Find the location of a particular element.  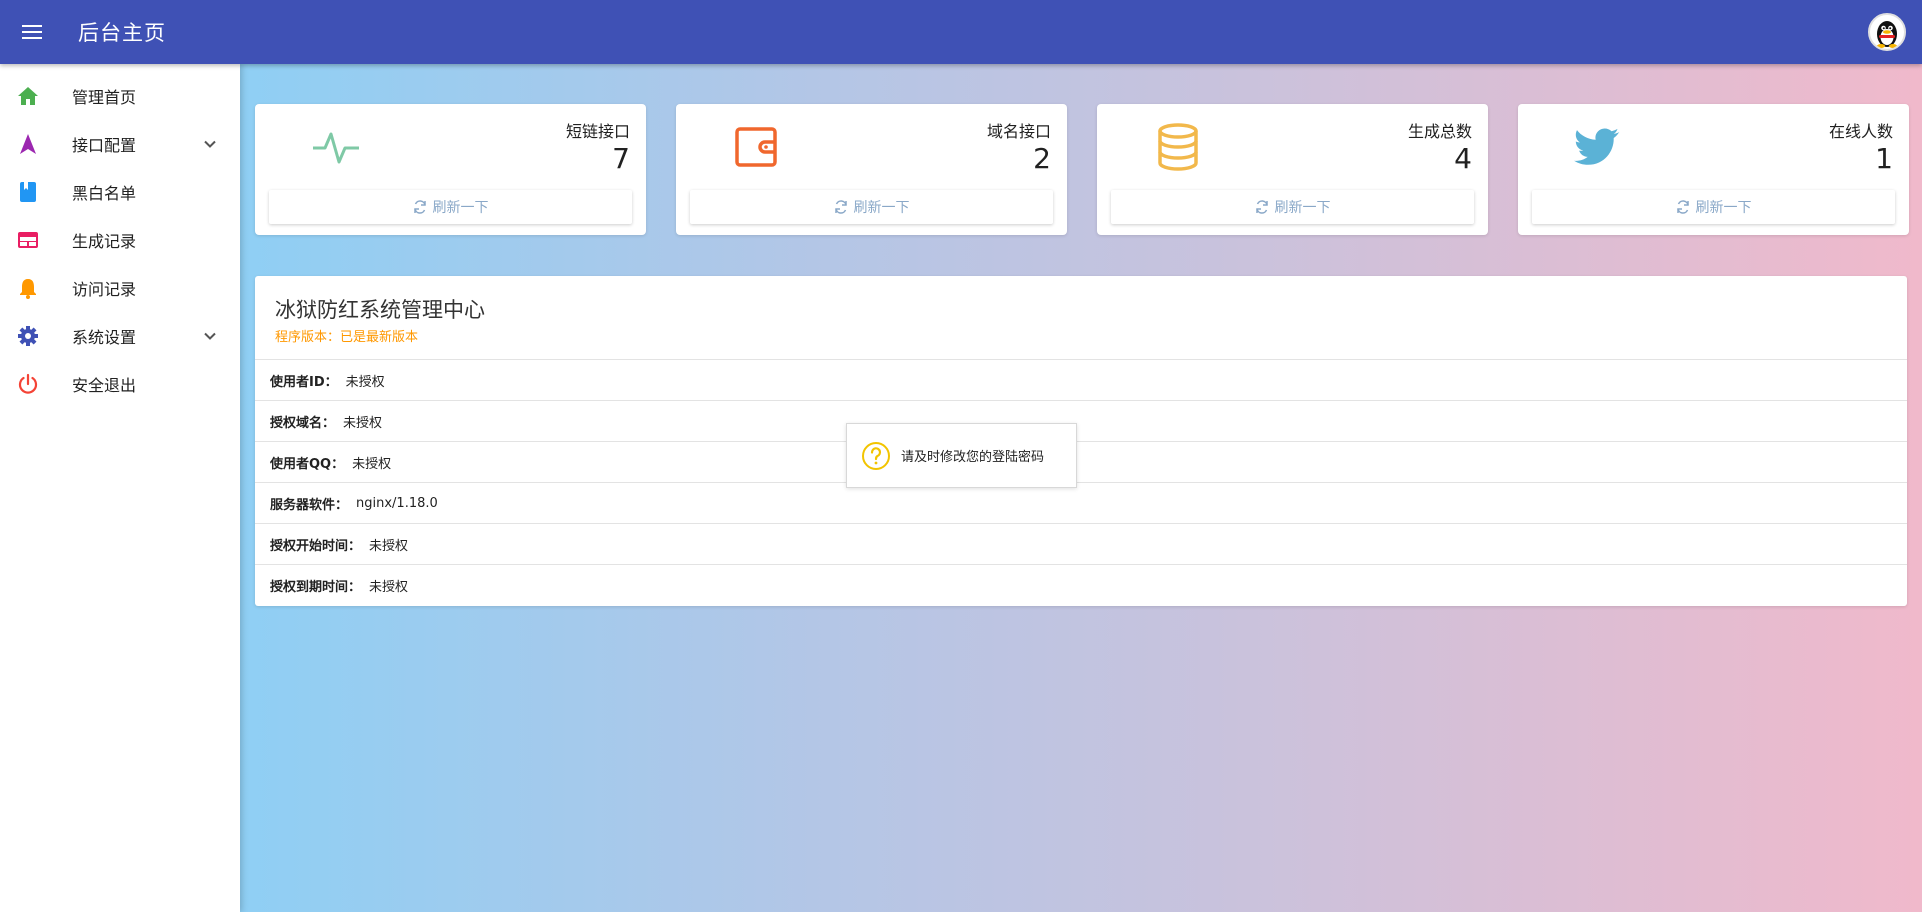

pulse-icon is located at coordinates (336, 148).